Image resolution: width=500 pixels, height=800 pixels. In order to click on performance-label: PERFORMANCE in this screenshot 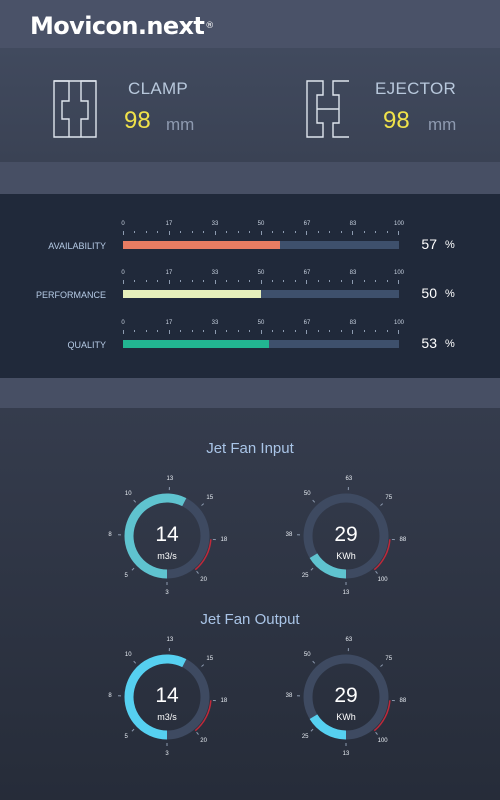, I will do `click(70, 295)`.